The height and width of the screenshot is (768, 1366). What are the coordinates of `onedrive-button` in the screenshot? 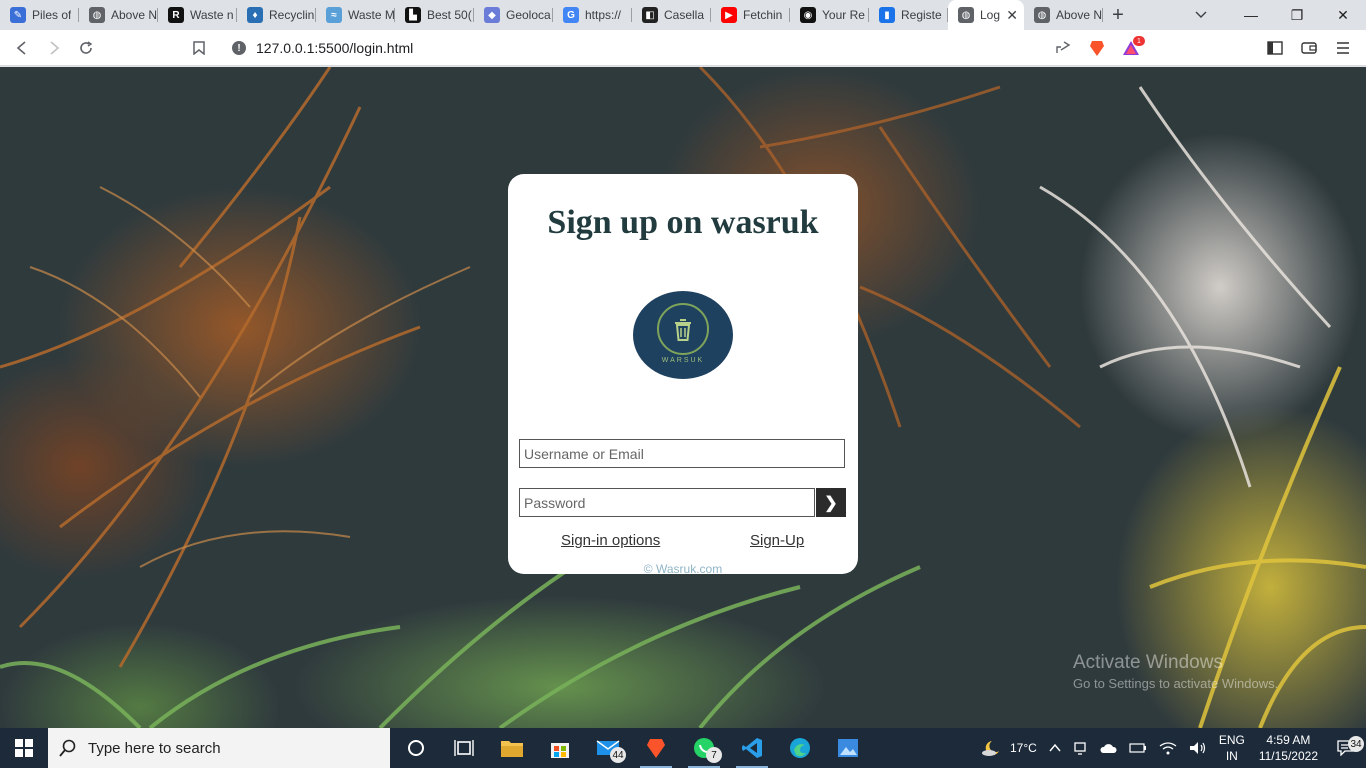 It's located at (1108, 748).